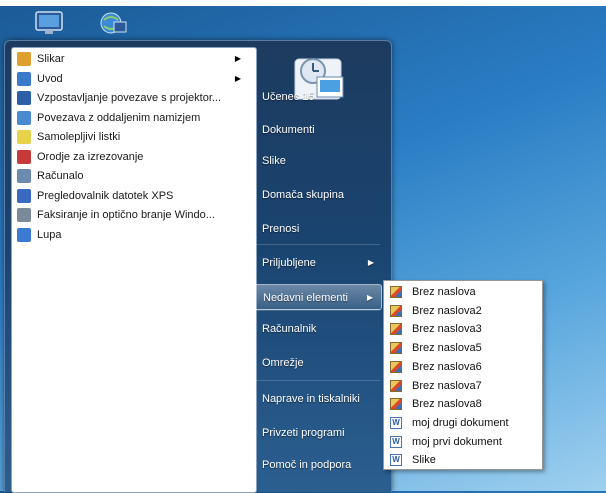 Image resolution: width=606 pixels, height=493 pixels. What do you see at coordinates (311, 399) in the screenshot?
I see `place-item-label: Naprave in tiskalniki` at bounding box center [311, 399].